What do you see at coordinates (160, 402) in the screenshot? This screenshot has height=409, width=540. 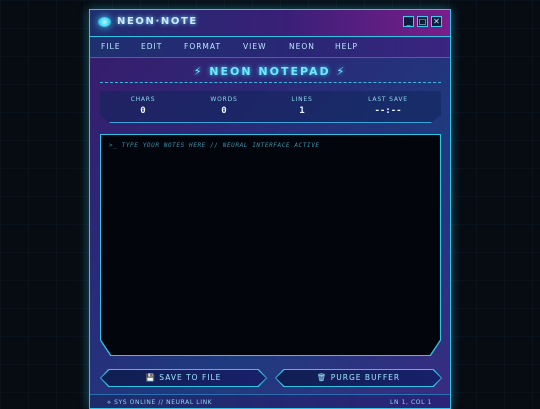 I see `system-status: ⟡ SYS ONLINE // NEURAL LINK` at bounding box center [160, 402].